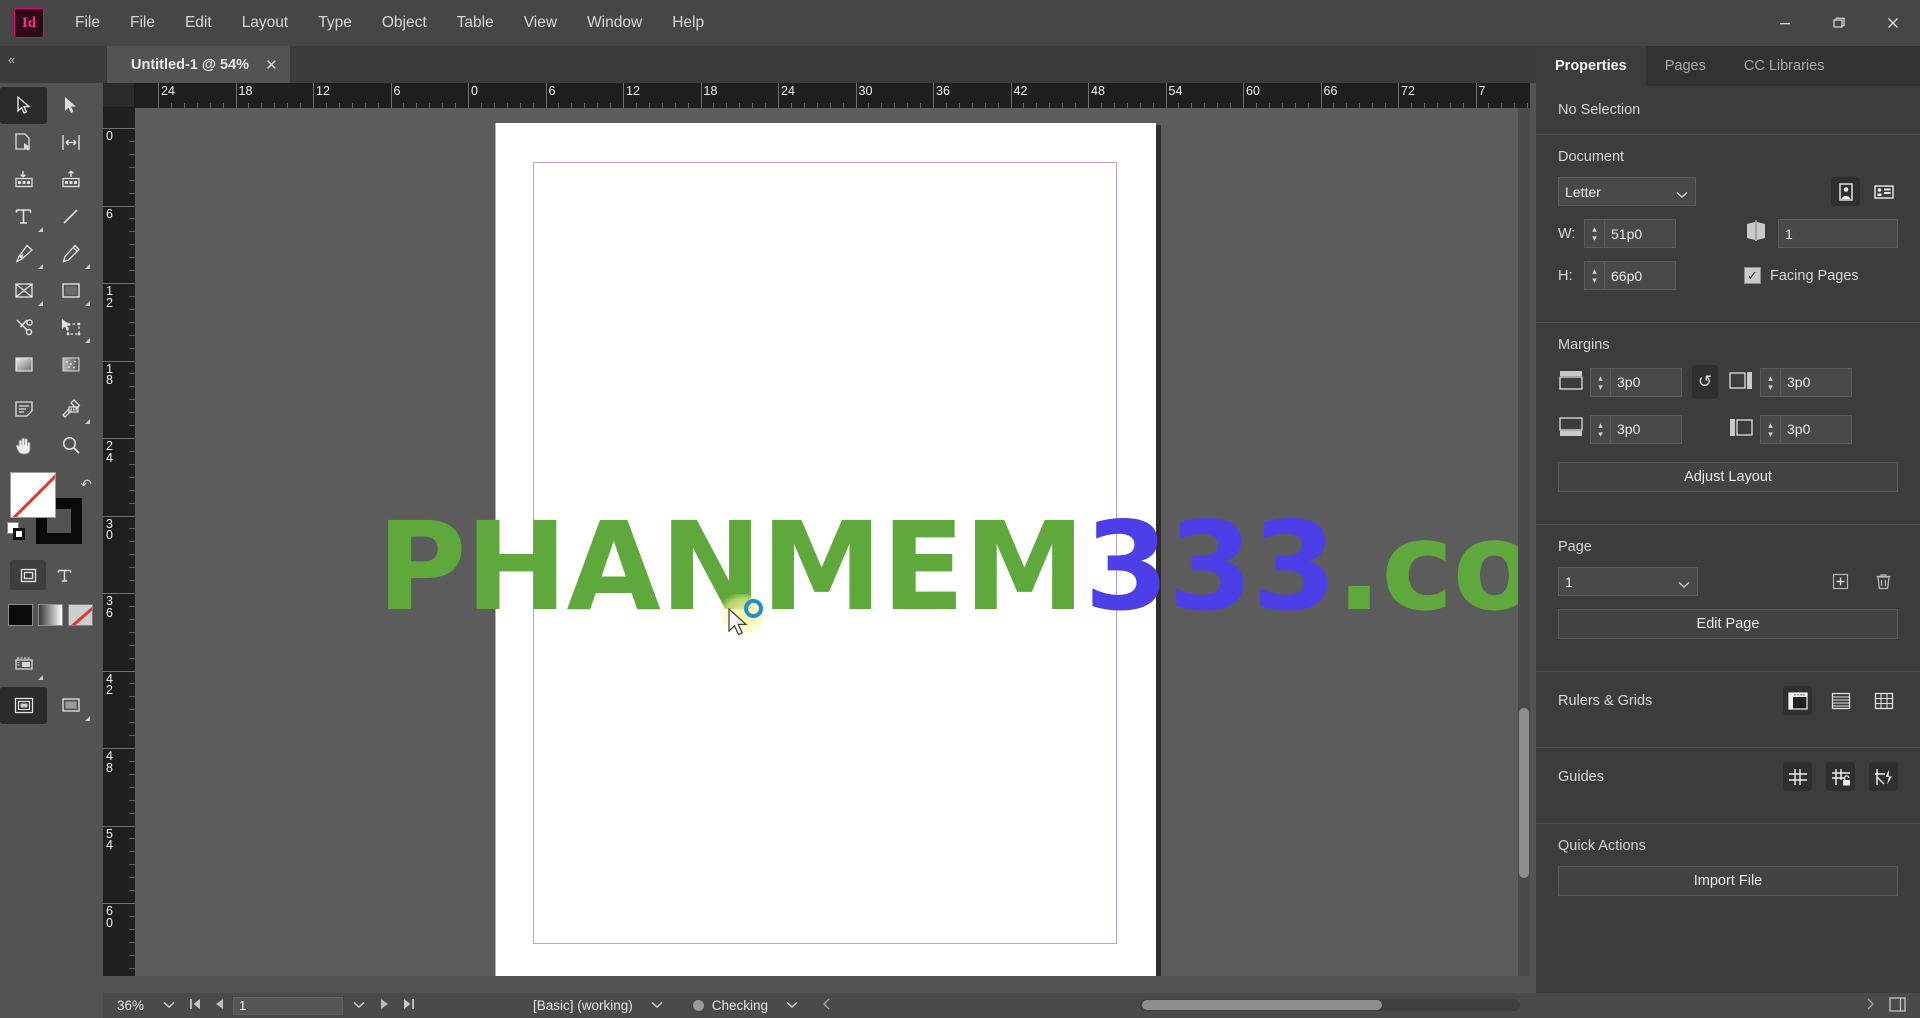 This screenshot has height=1018, width=1920. Describe the element at coordinates (198, 64) in the screenshot. I see `document-tab: Untitled-1 @ 54% ✕` at that location.